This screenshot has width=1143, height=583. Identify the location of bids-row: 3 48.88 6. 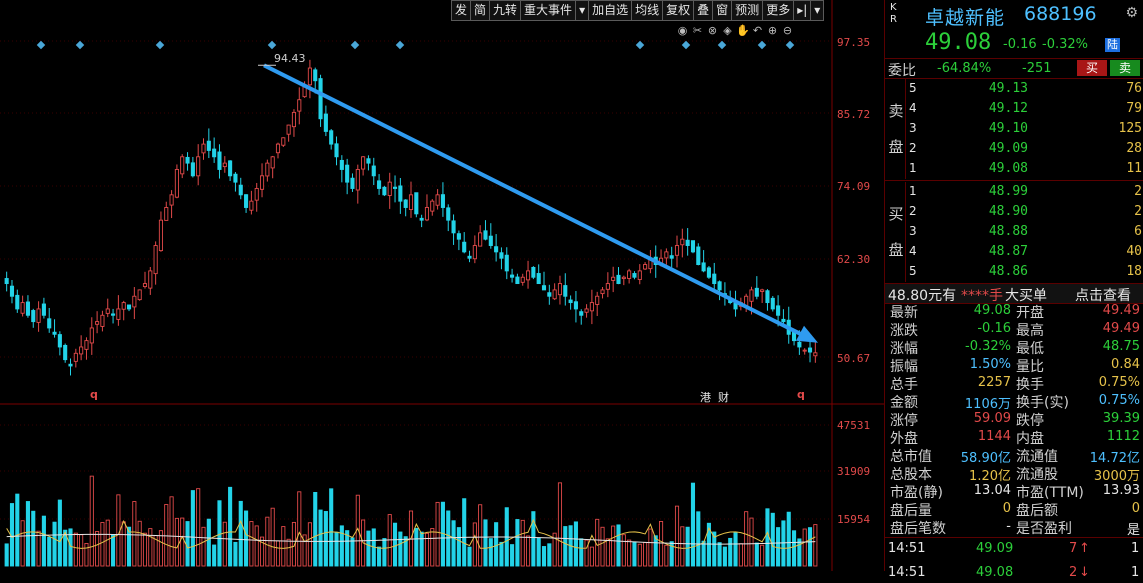
(1024, 232).